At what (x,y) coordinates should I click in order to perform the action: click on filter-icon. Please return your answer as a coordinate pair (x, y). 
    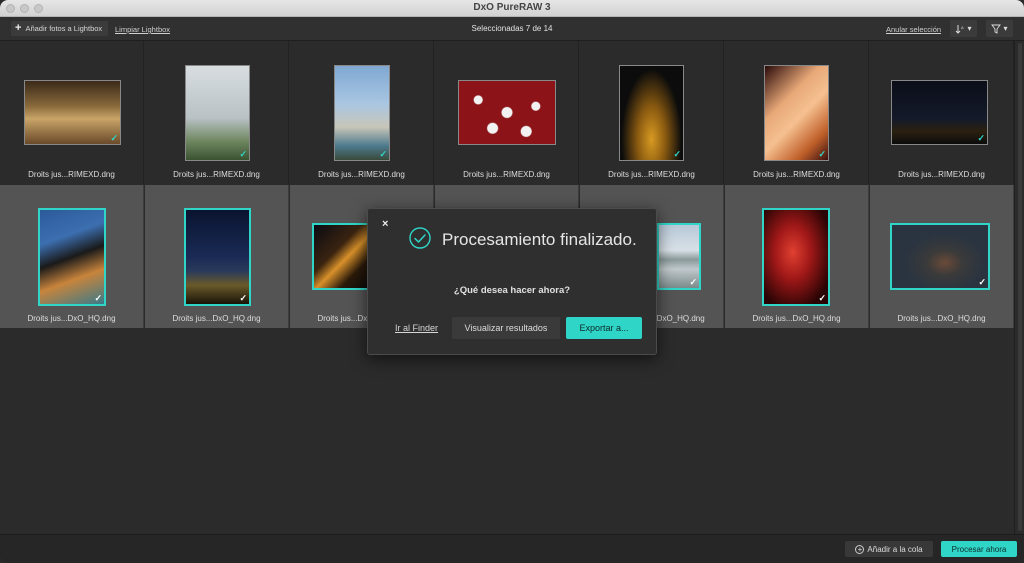
    Looking at the image, I should click on (996, 29).